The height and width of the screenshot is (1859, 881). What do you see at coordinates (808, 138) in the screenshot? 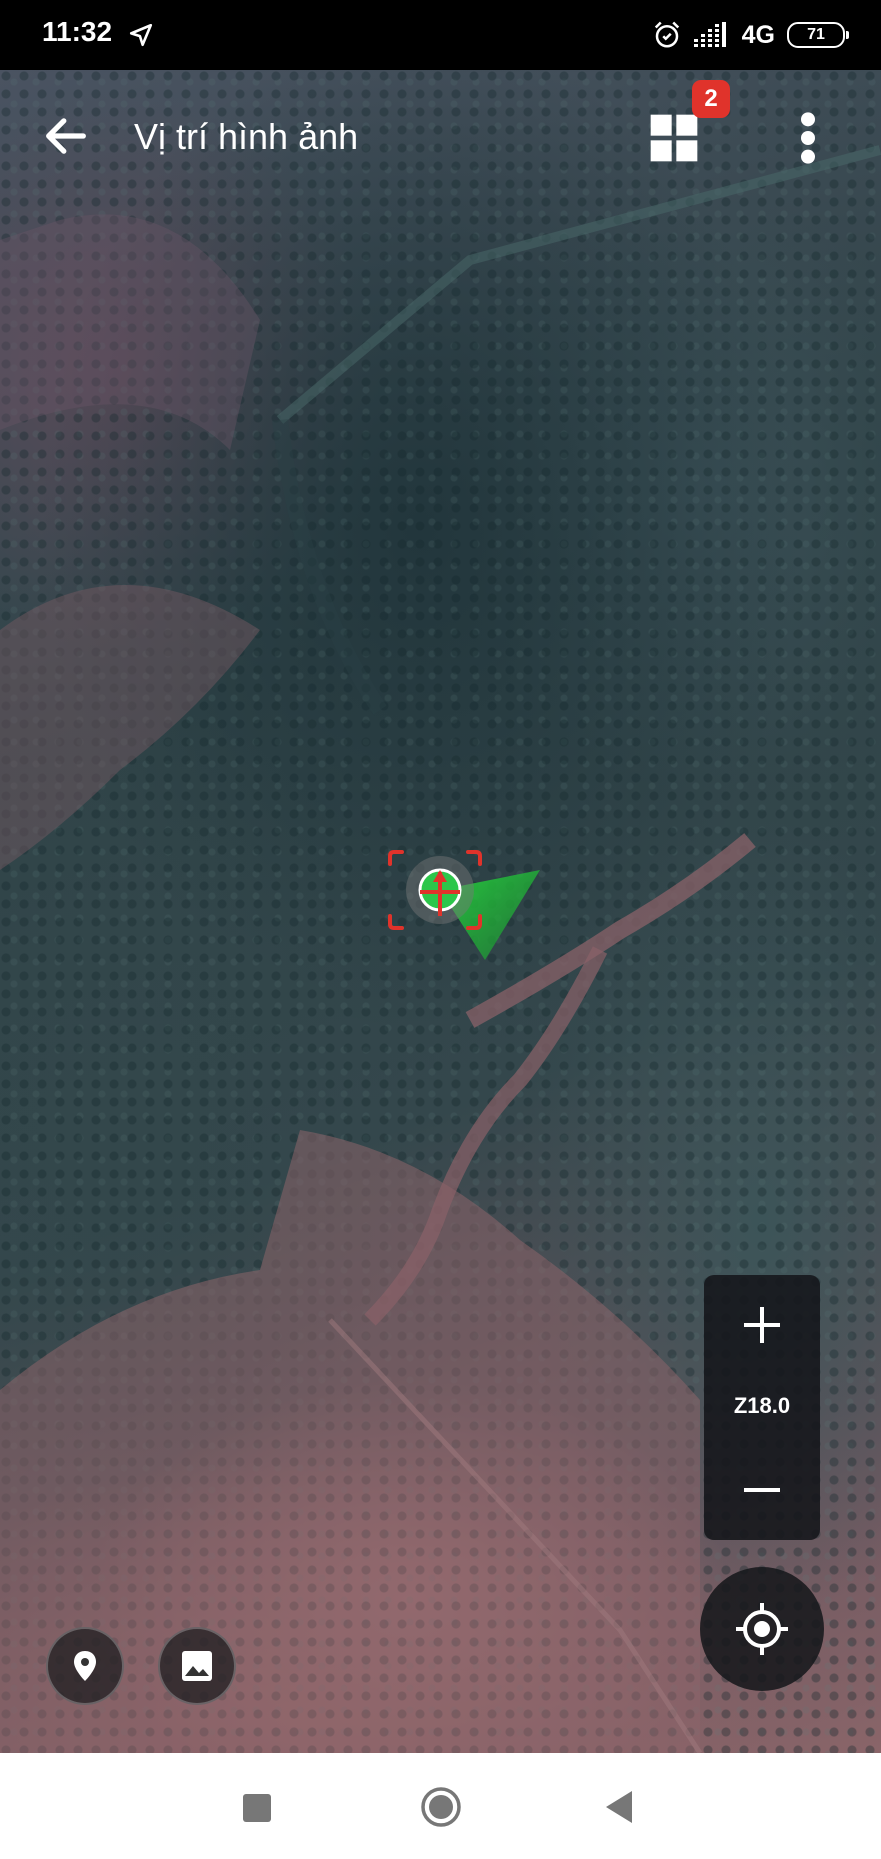
I see `more-vert-icon` at bounding box center [808, 138].